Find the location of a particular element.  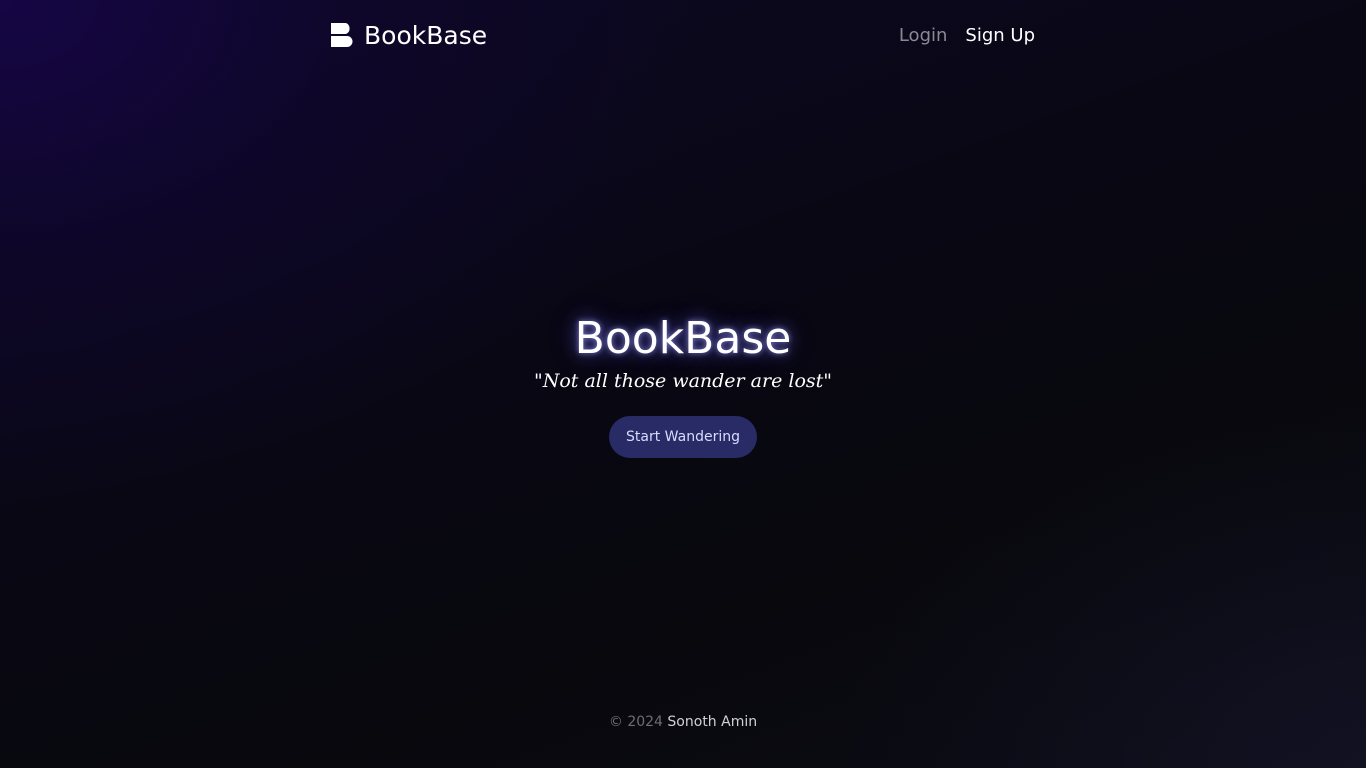

hero-quote: "Not all those wander are lost" is located at coordinates (683, 381).